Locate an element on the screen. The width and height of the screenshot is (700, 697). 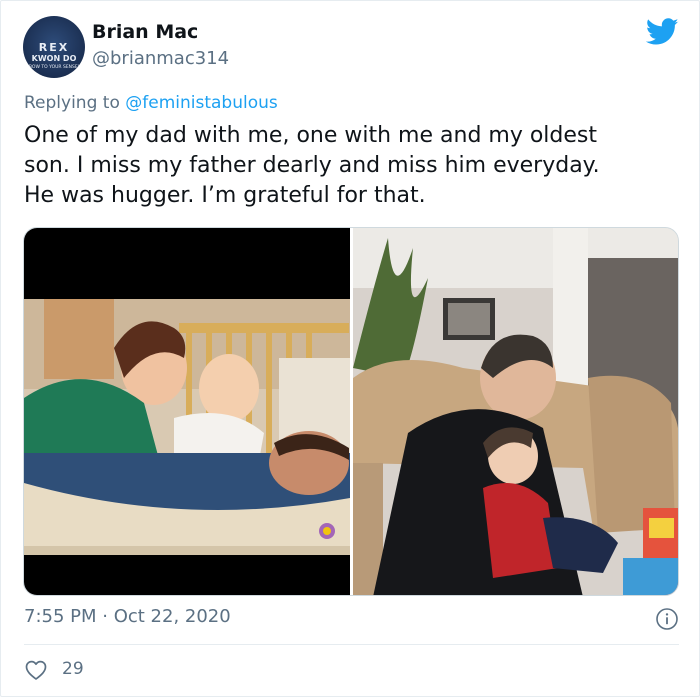
reply-mention-link: @feministabulous is located at coordinates (201, 103).